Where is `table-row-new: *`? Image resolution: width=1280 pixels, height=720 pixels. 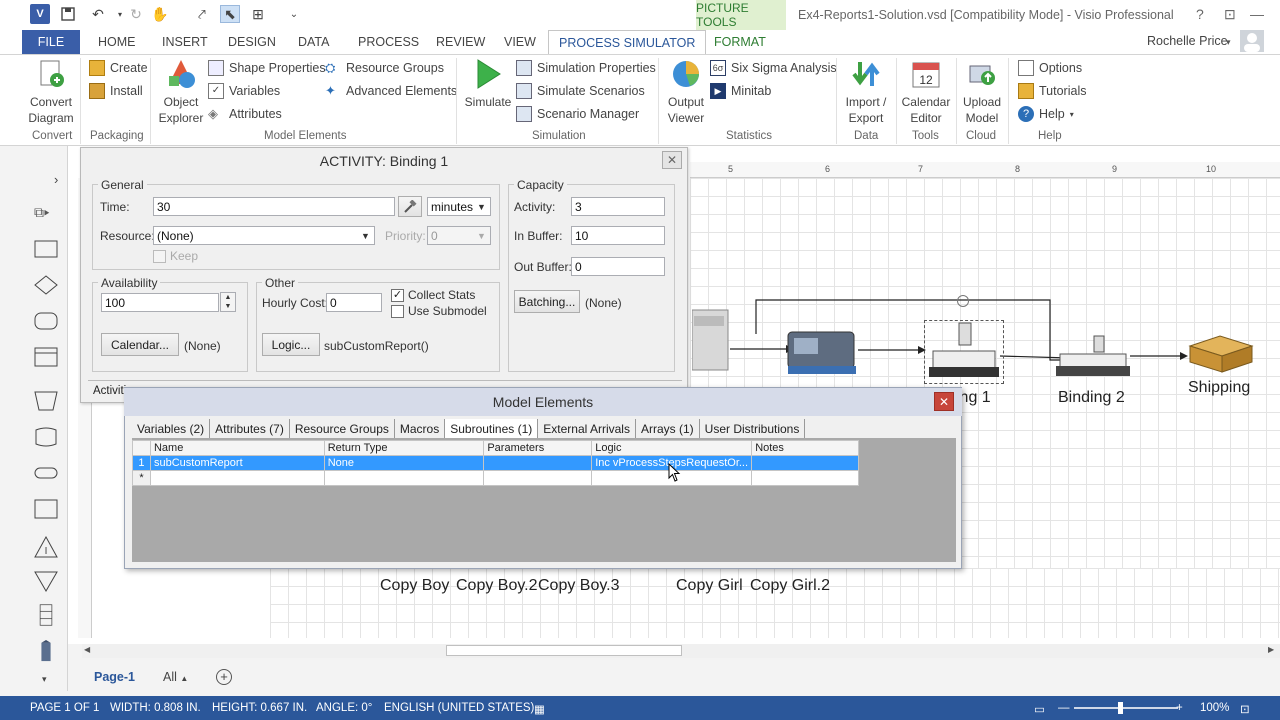
table-row-new: * is located at coordinates (495, 478).